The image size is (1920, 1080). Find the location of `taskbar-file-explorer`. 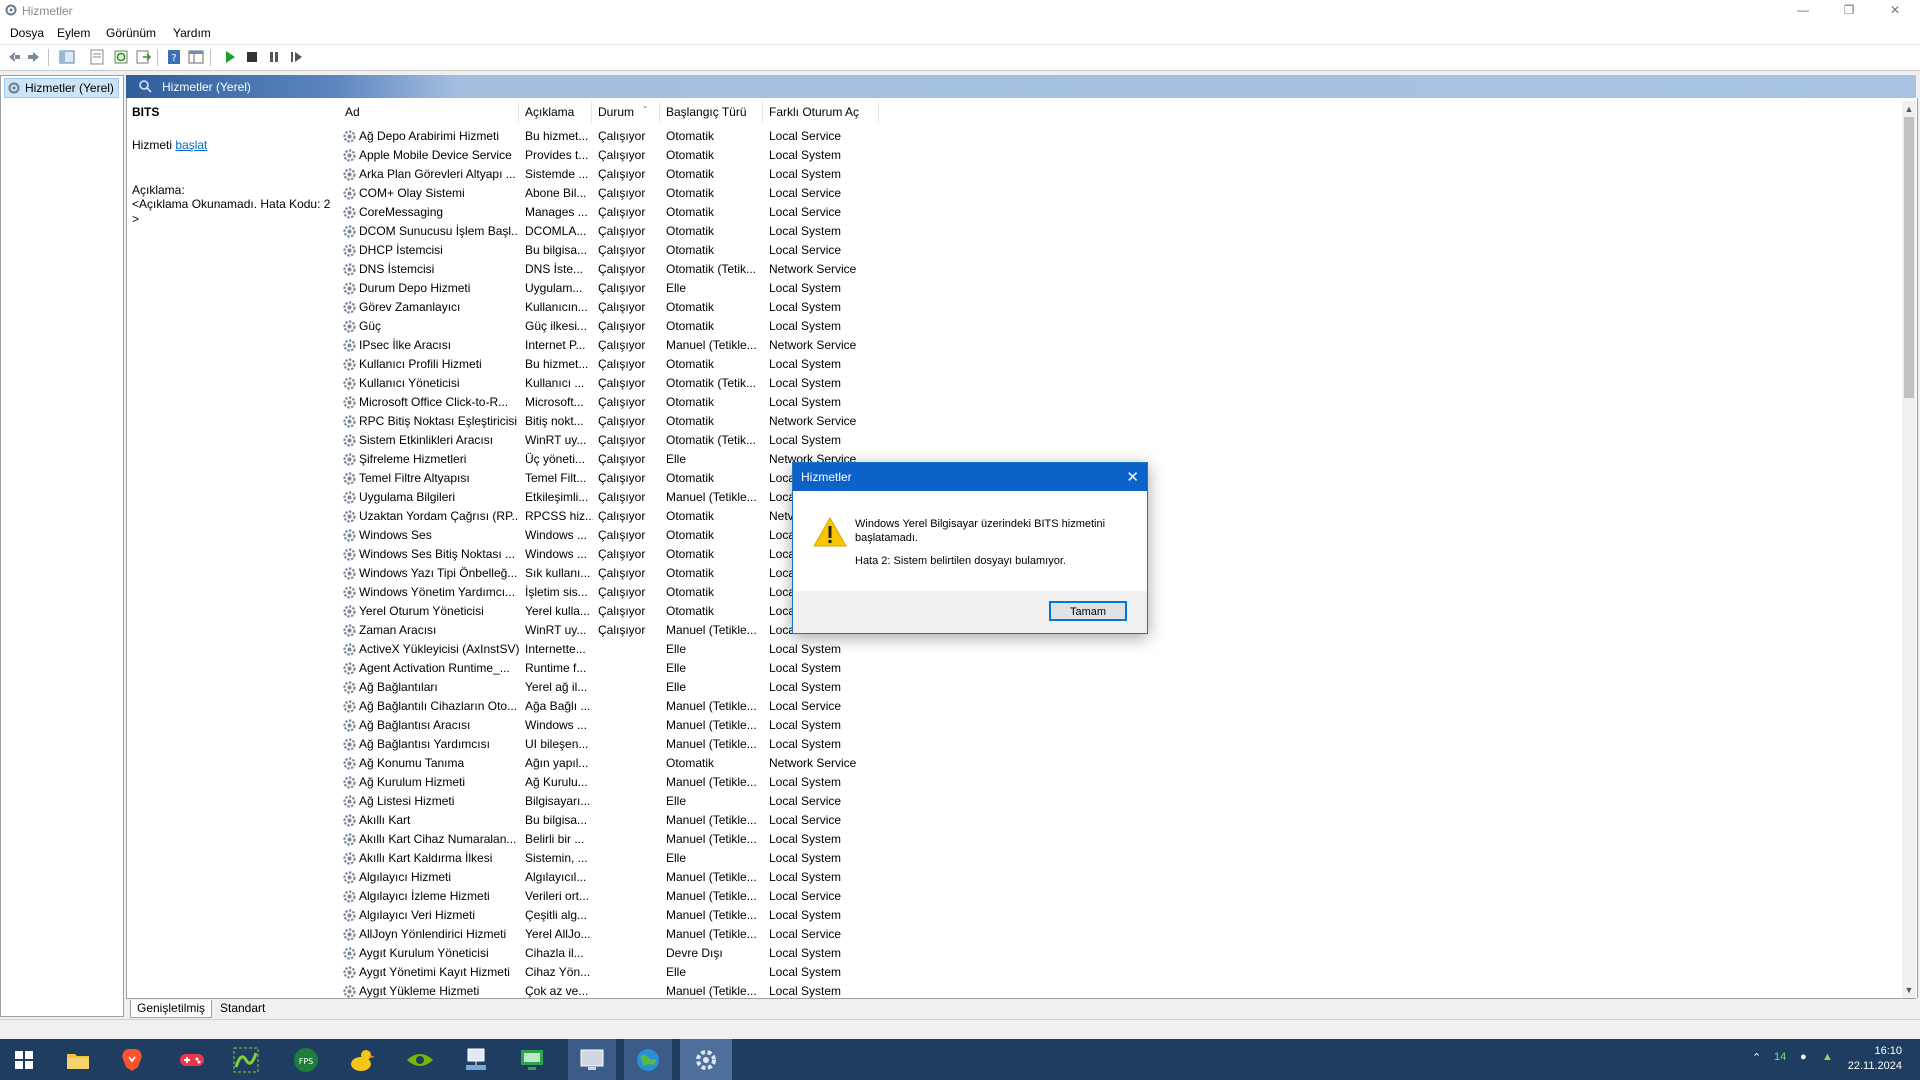

taskbar-file-explorer is located at coordinates (78, 1059).